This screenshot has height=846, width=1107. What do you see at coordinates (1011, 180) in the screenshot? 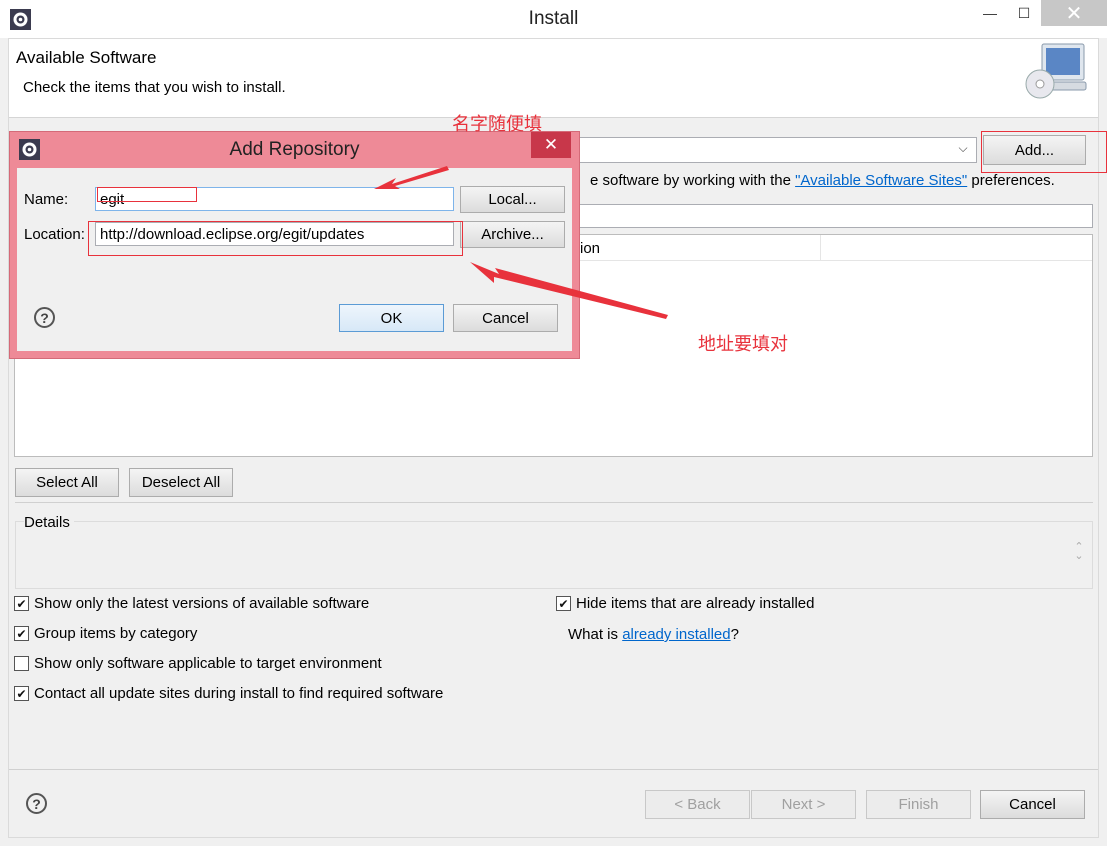
I see `sites-suffix: preferences.` at bounding box center [1011, 180].